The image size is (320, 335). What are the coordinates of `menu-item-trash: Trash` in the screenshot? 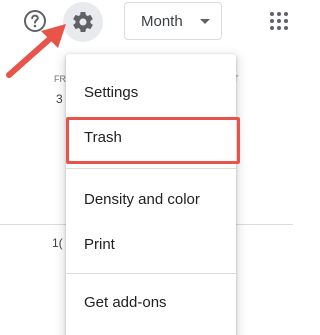 It's located at (153, 139).